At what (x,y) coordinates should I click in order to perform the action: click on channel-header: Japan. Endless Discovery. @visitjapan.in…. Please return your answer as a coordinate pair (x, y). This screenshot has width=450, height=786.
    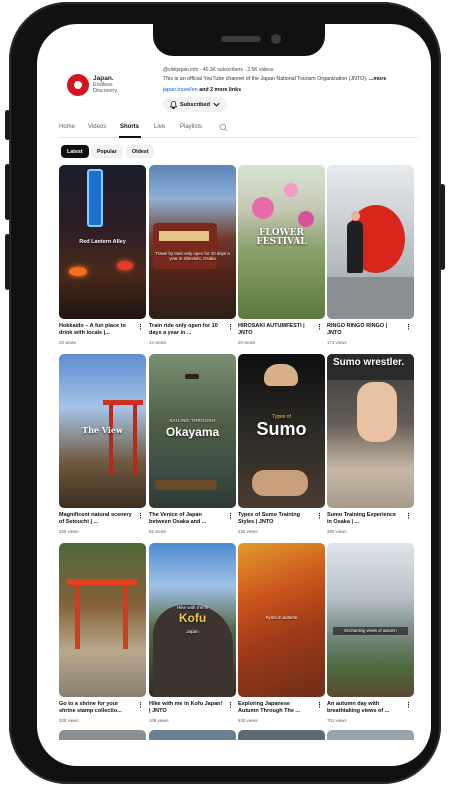
    Looking at the image, I should click on (242, 107).